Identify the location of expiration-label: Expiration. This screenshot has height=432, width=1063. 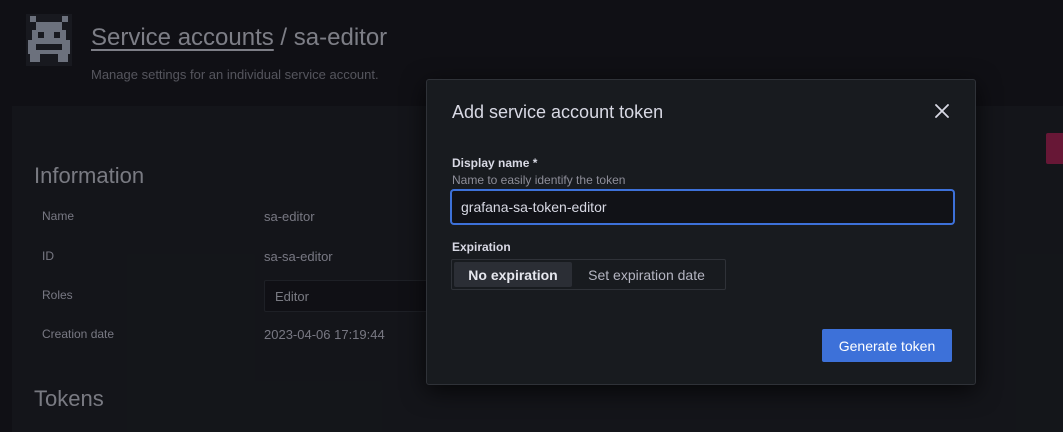
(481, 247).